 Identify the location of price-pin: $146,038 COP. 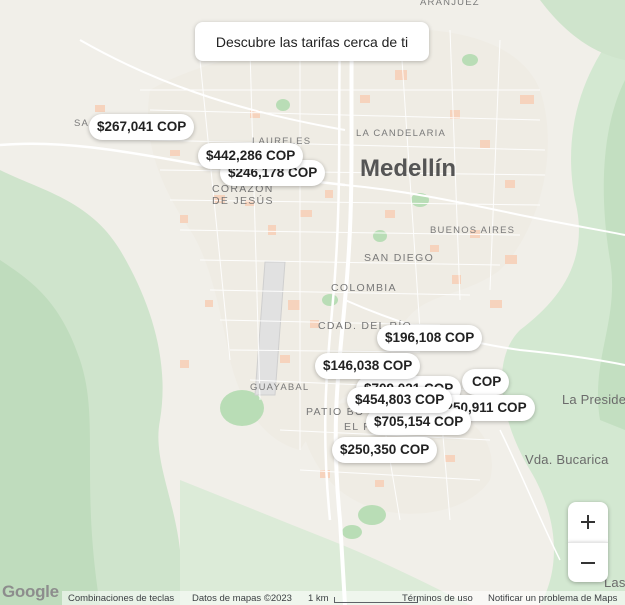
(368, 366).